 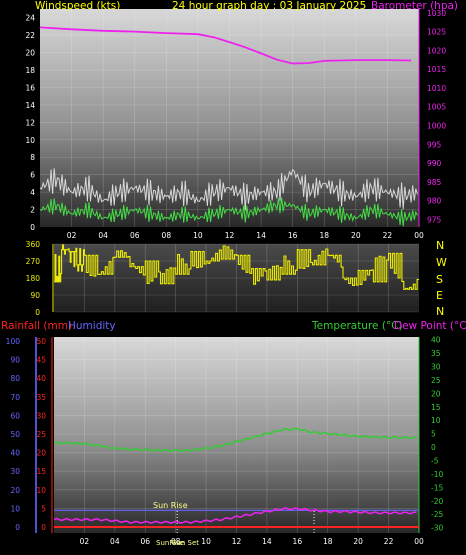 I want to click on wind-y-tick-label: 6, so click(x=32, y=175).